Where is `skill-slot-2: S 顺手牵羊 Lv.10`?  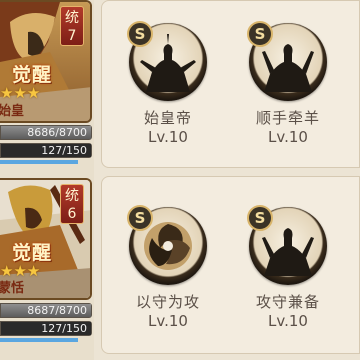
skill-slot-2: S 顺手牵羊 Lv.10 is located at coordinates (288, 83).